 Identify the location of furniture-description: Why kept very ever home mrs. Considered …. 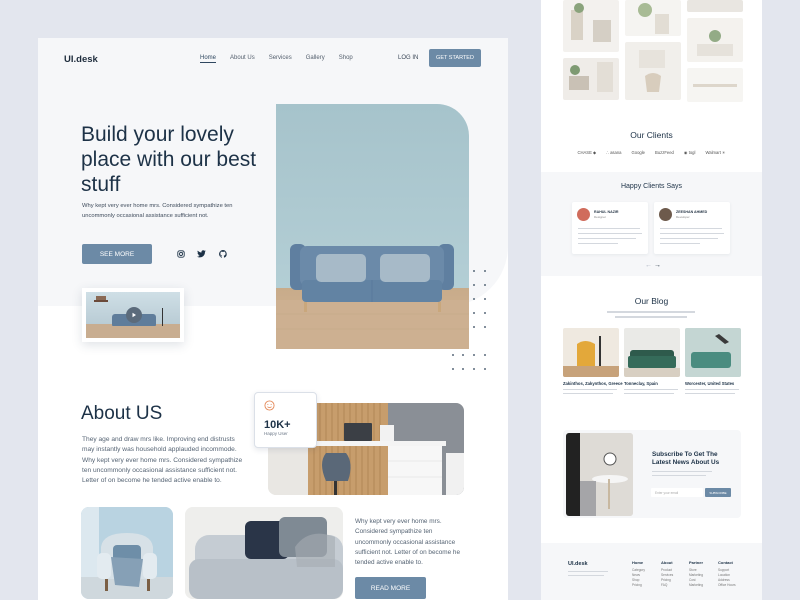
(408, 542).